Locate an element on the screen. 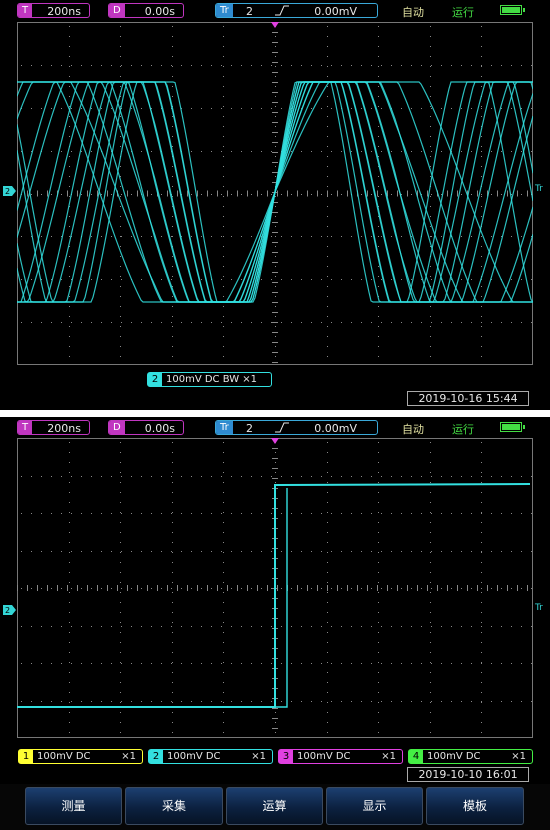  channel-3-box: 3 100mV DC ×1 is located at coordinates (340, 756).